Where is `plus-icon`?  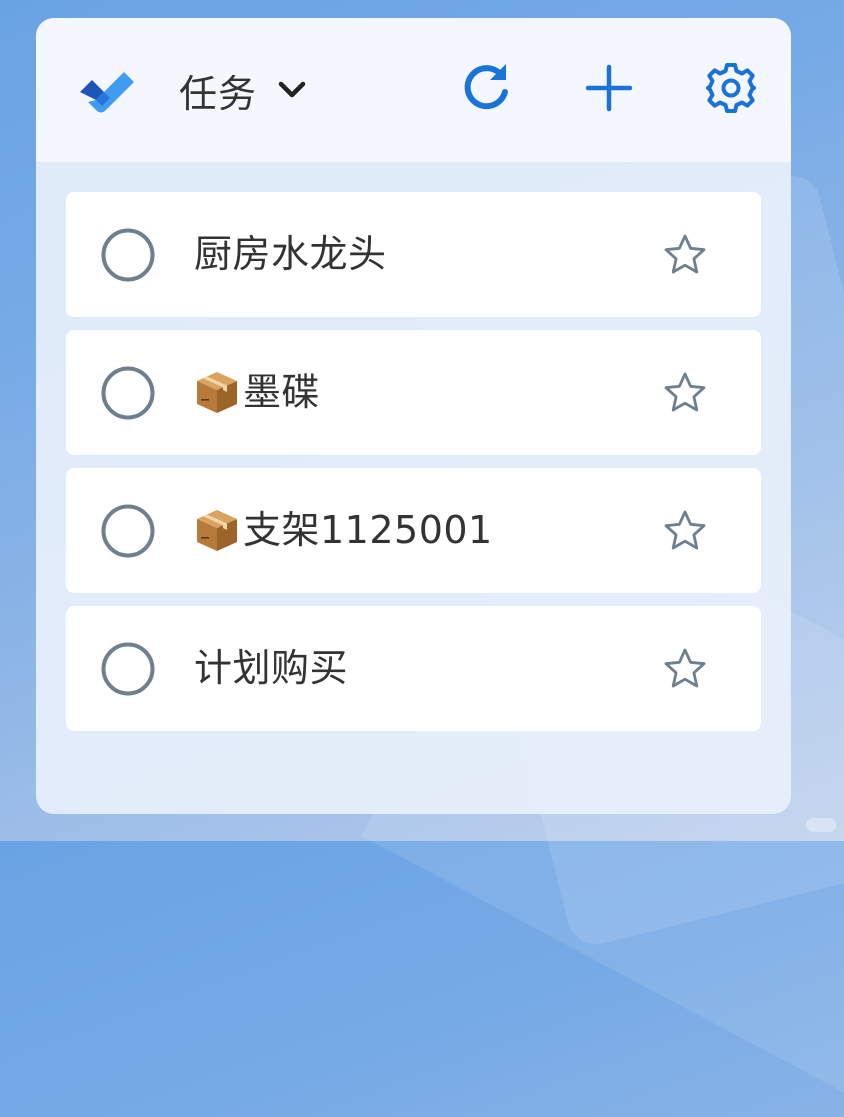
plus-icon is located at coordinates (609, 90).